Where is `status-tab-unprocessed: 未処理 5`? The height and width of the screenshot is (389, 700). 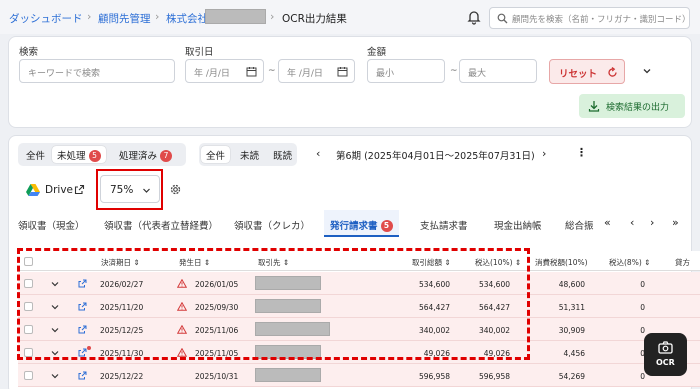
status-tab-unprocessed: 未処理 5 is located at coordinates (79, 154).